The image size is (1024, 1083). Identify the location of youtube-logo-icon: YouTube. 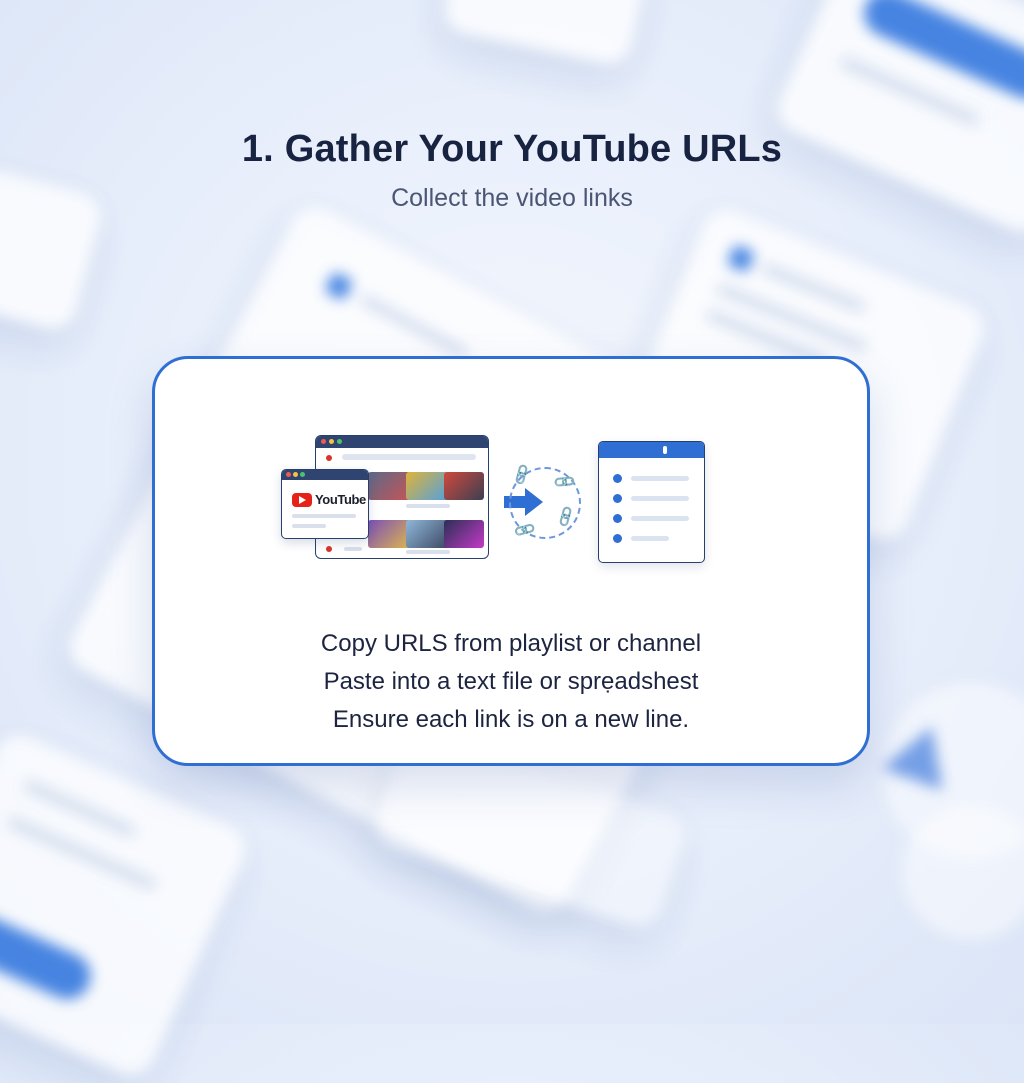
(329, 499).